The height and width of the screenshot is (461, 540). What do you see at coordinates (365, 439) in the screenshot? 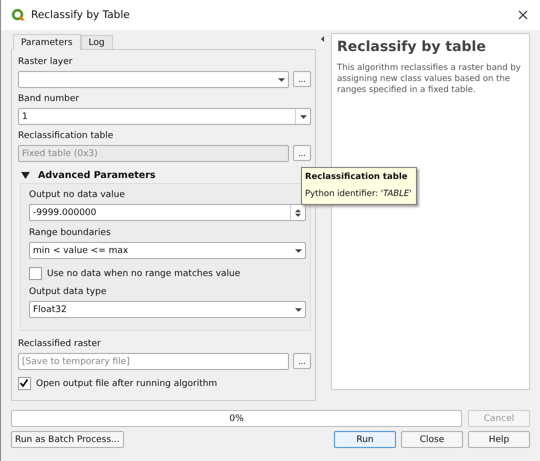
I see `run-button: Run` at bounding box center [365, 439].